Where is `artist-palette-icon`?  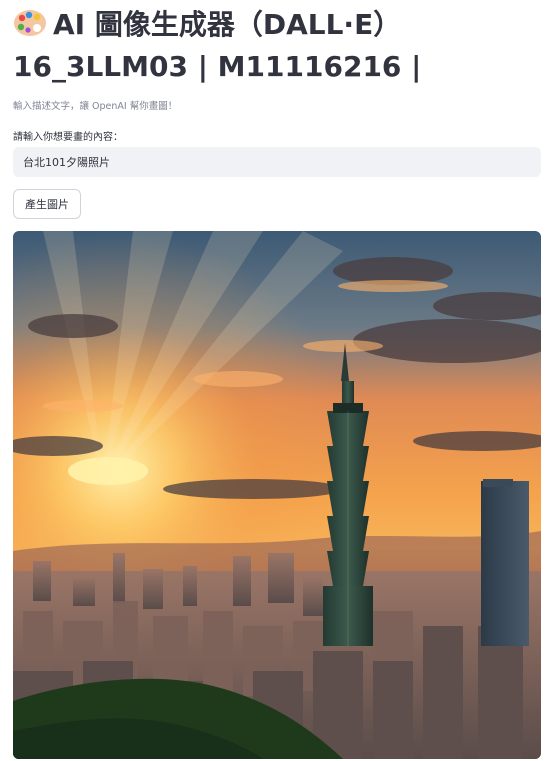
artist-palette-icon is located at coordinates (30, 23).